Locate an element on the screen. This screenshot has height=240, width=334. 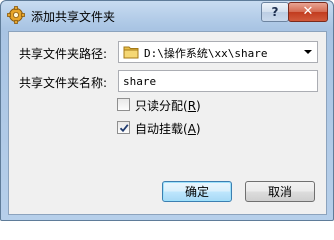
folder-icon is located at coordinates (131, 52).